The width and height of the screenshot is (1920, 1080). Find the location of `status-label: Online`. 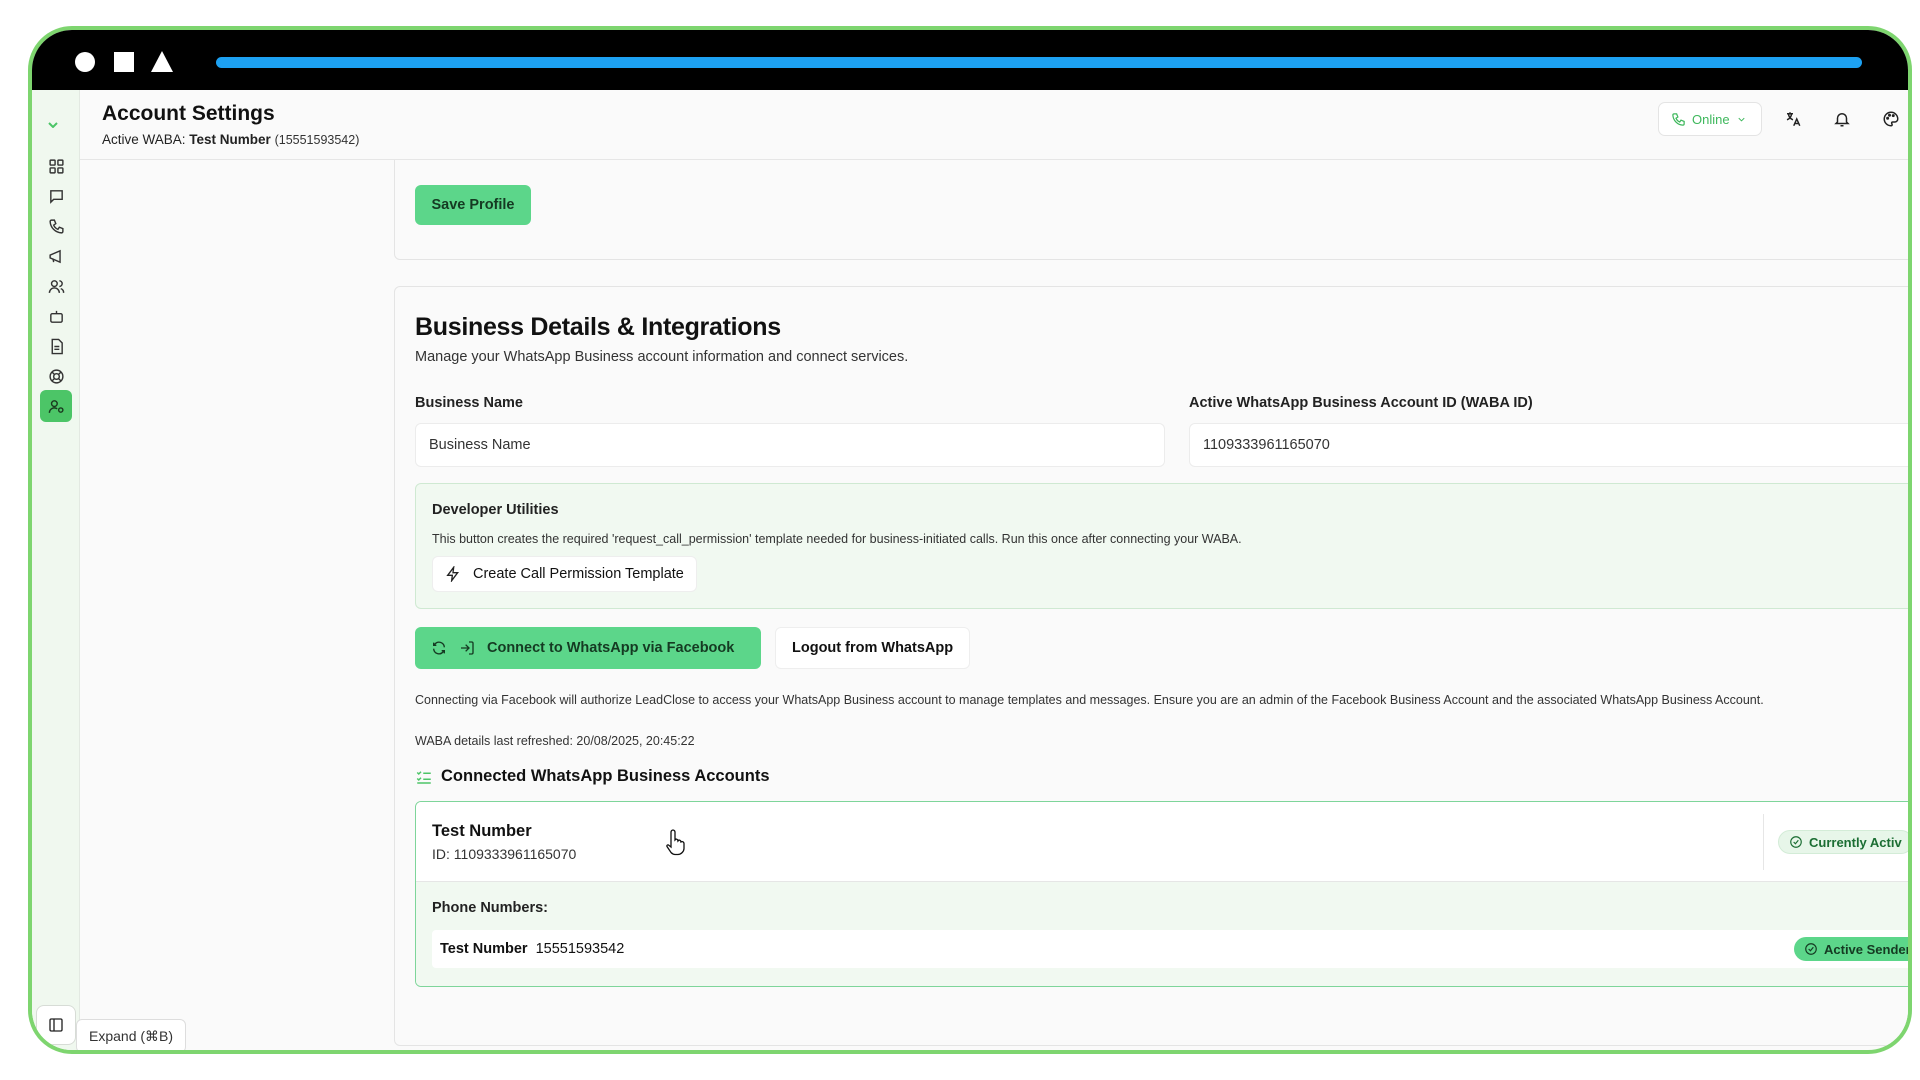

status-label: Online is located at coordinates (1711, 119).